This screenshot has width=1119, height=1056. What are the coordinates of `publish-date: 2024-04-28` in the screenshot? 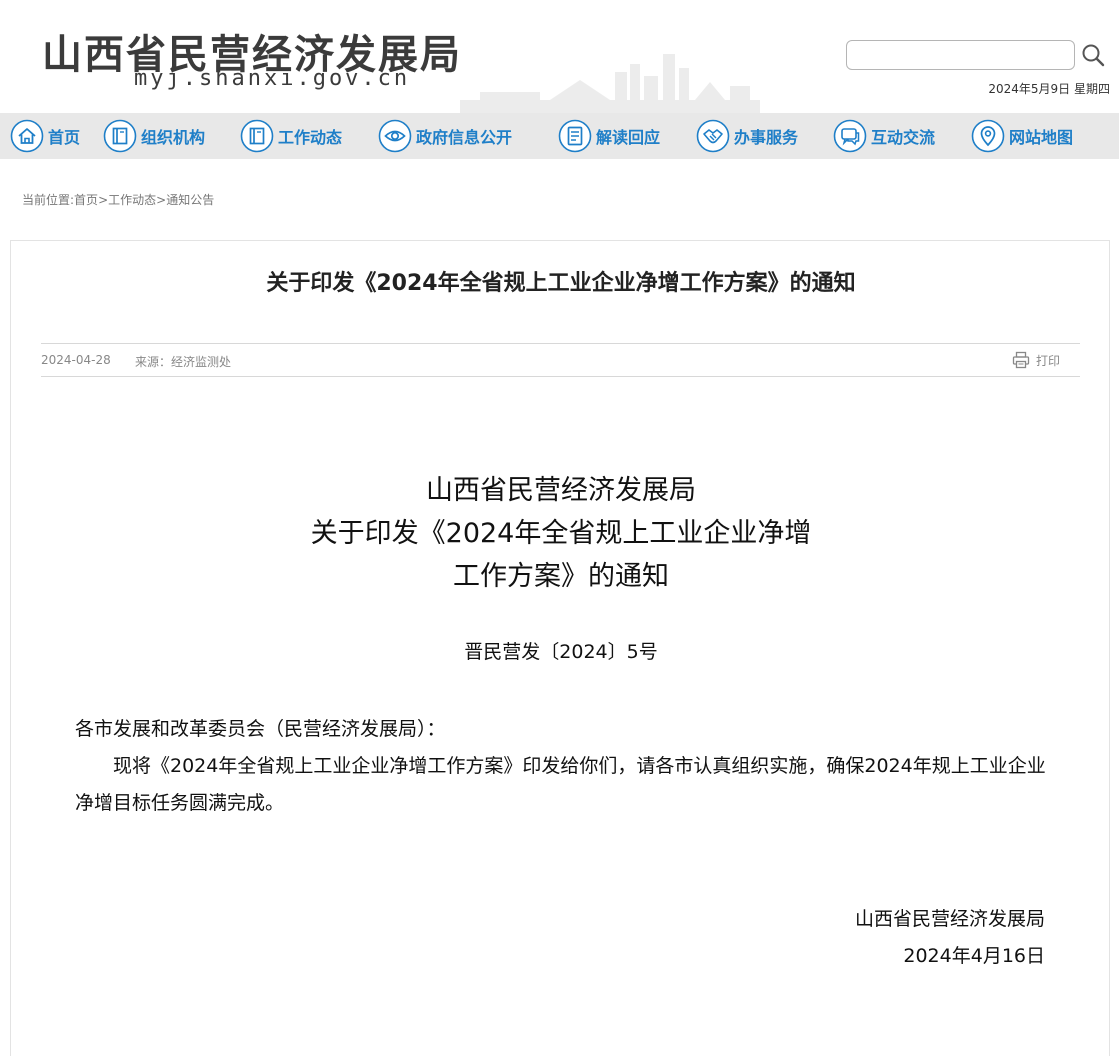 It's located at (76, 360).